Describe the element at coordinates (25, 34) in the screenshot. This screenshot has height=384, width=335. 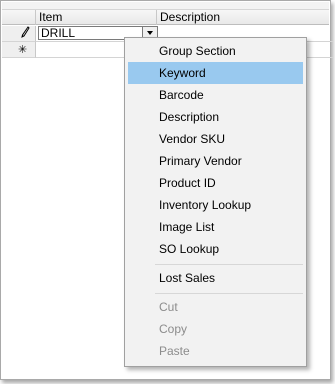
I see `pencil-icon` at that location.